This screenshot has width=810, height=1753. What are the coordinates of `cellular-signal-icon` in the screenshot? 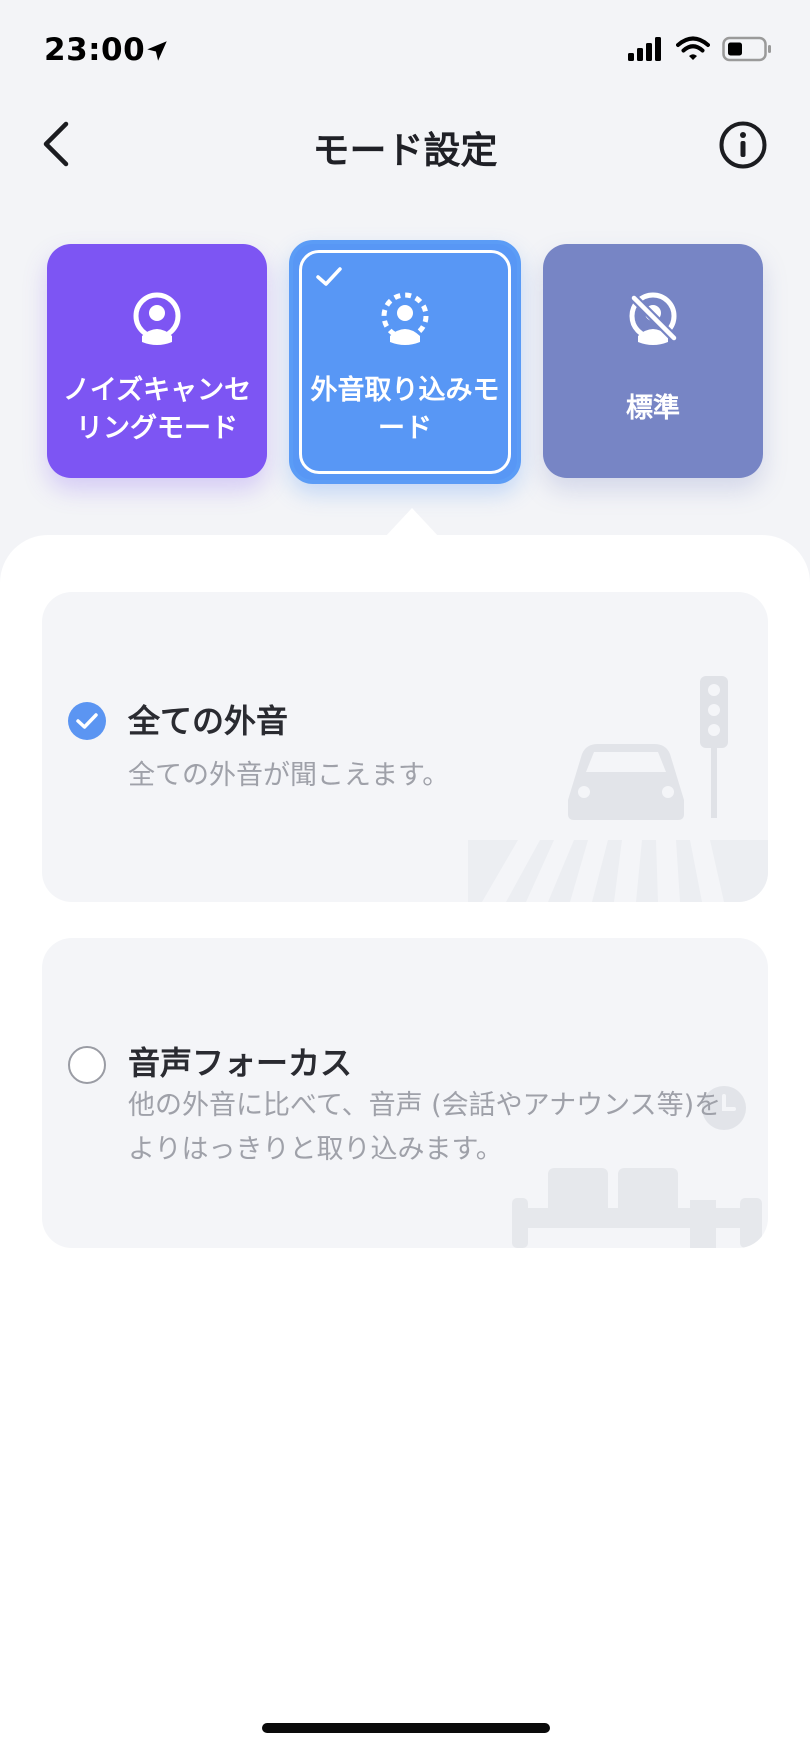 It's located at (646, 51).